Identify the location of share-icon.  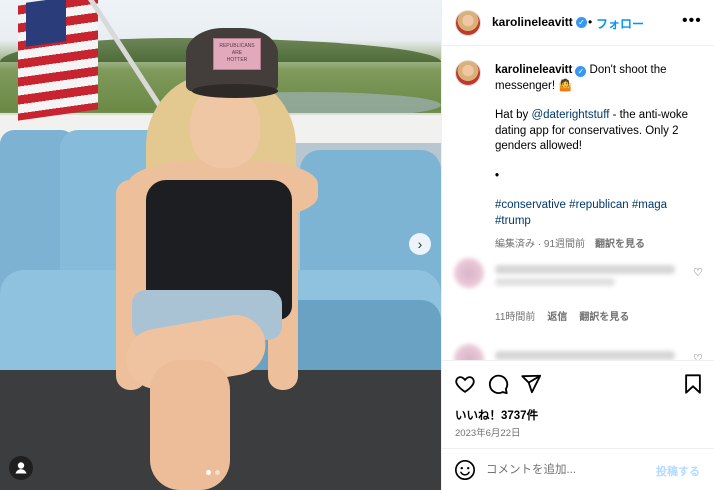
(531, 384).